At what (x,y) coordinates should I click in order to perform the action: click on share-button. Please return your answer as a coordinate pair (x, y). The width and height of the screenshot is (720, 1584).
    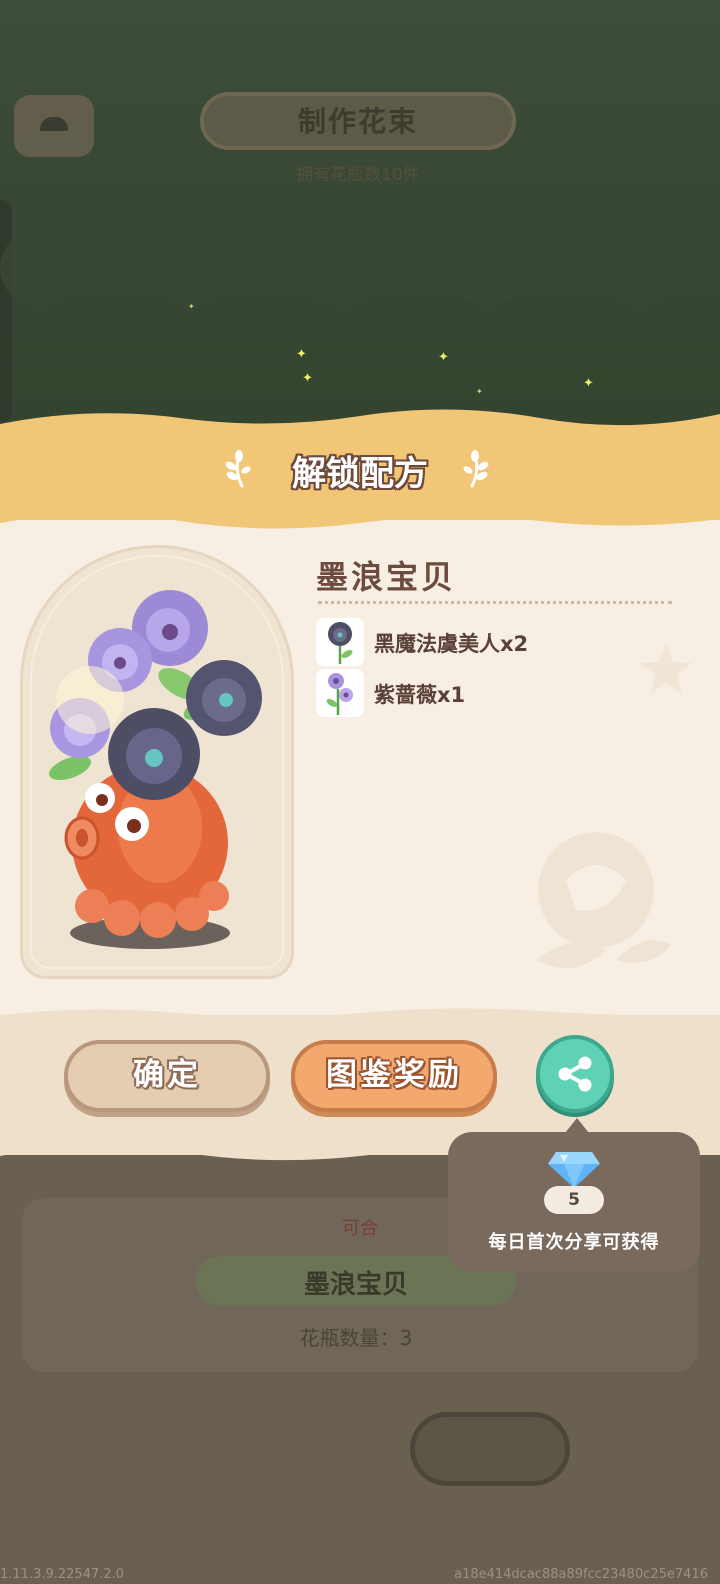
    Looking at the image, I should click on (575, 1074).